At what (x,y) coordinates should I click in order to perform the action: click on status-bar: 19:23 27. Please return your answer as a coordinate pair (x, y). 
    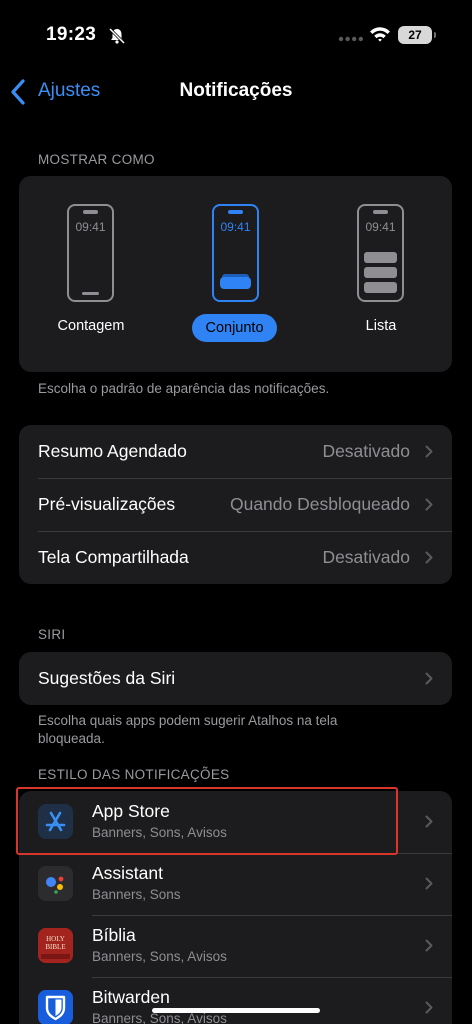
    Looking at the image, I should click on (236, 35).